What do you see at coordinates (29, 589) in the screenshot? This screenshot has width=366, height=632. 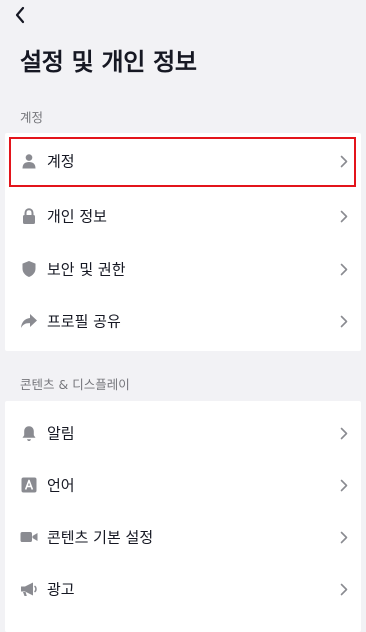 I see `megaphone-icon` at bounding box center [29, 589].